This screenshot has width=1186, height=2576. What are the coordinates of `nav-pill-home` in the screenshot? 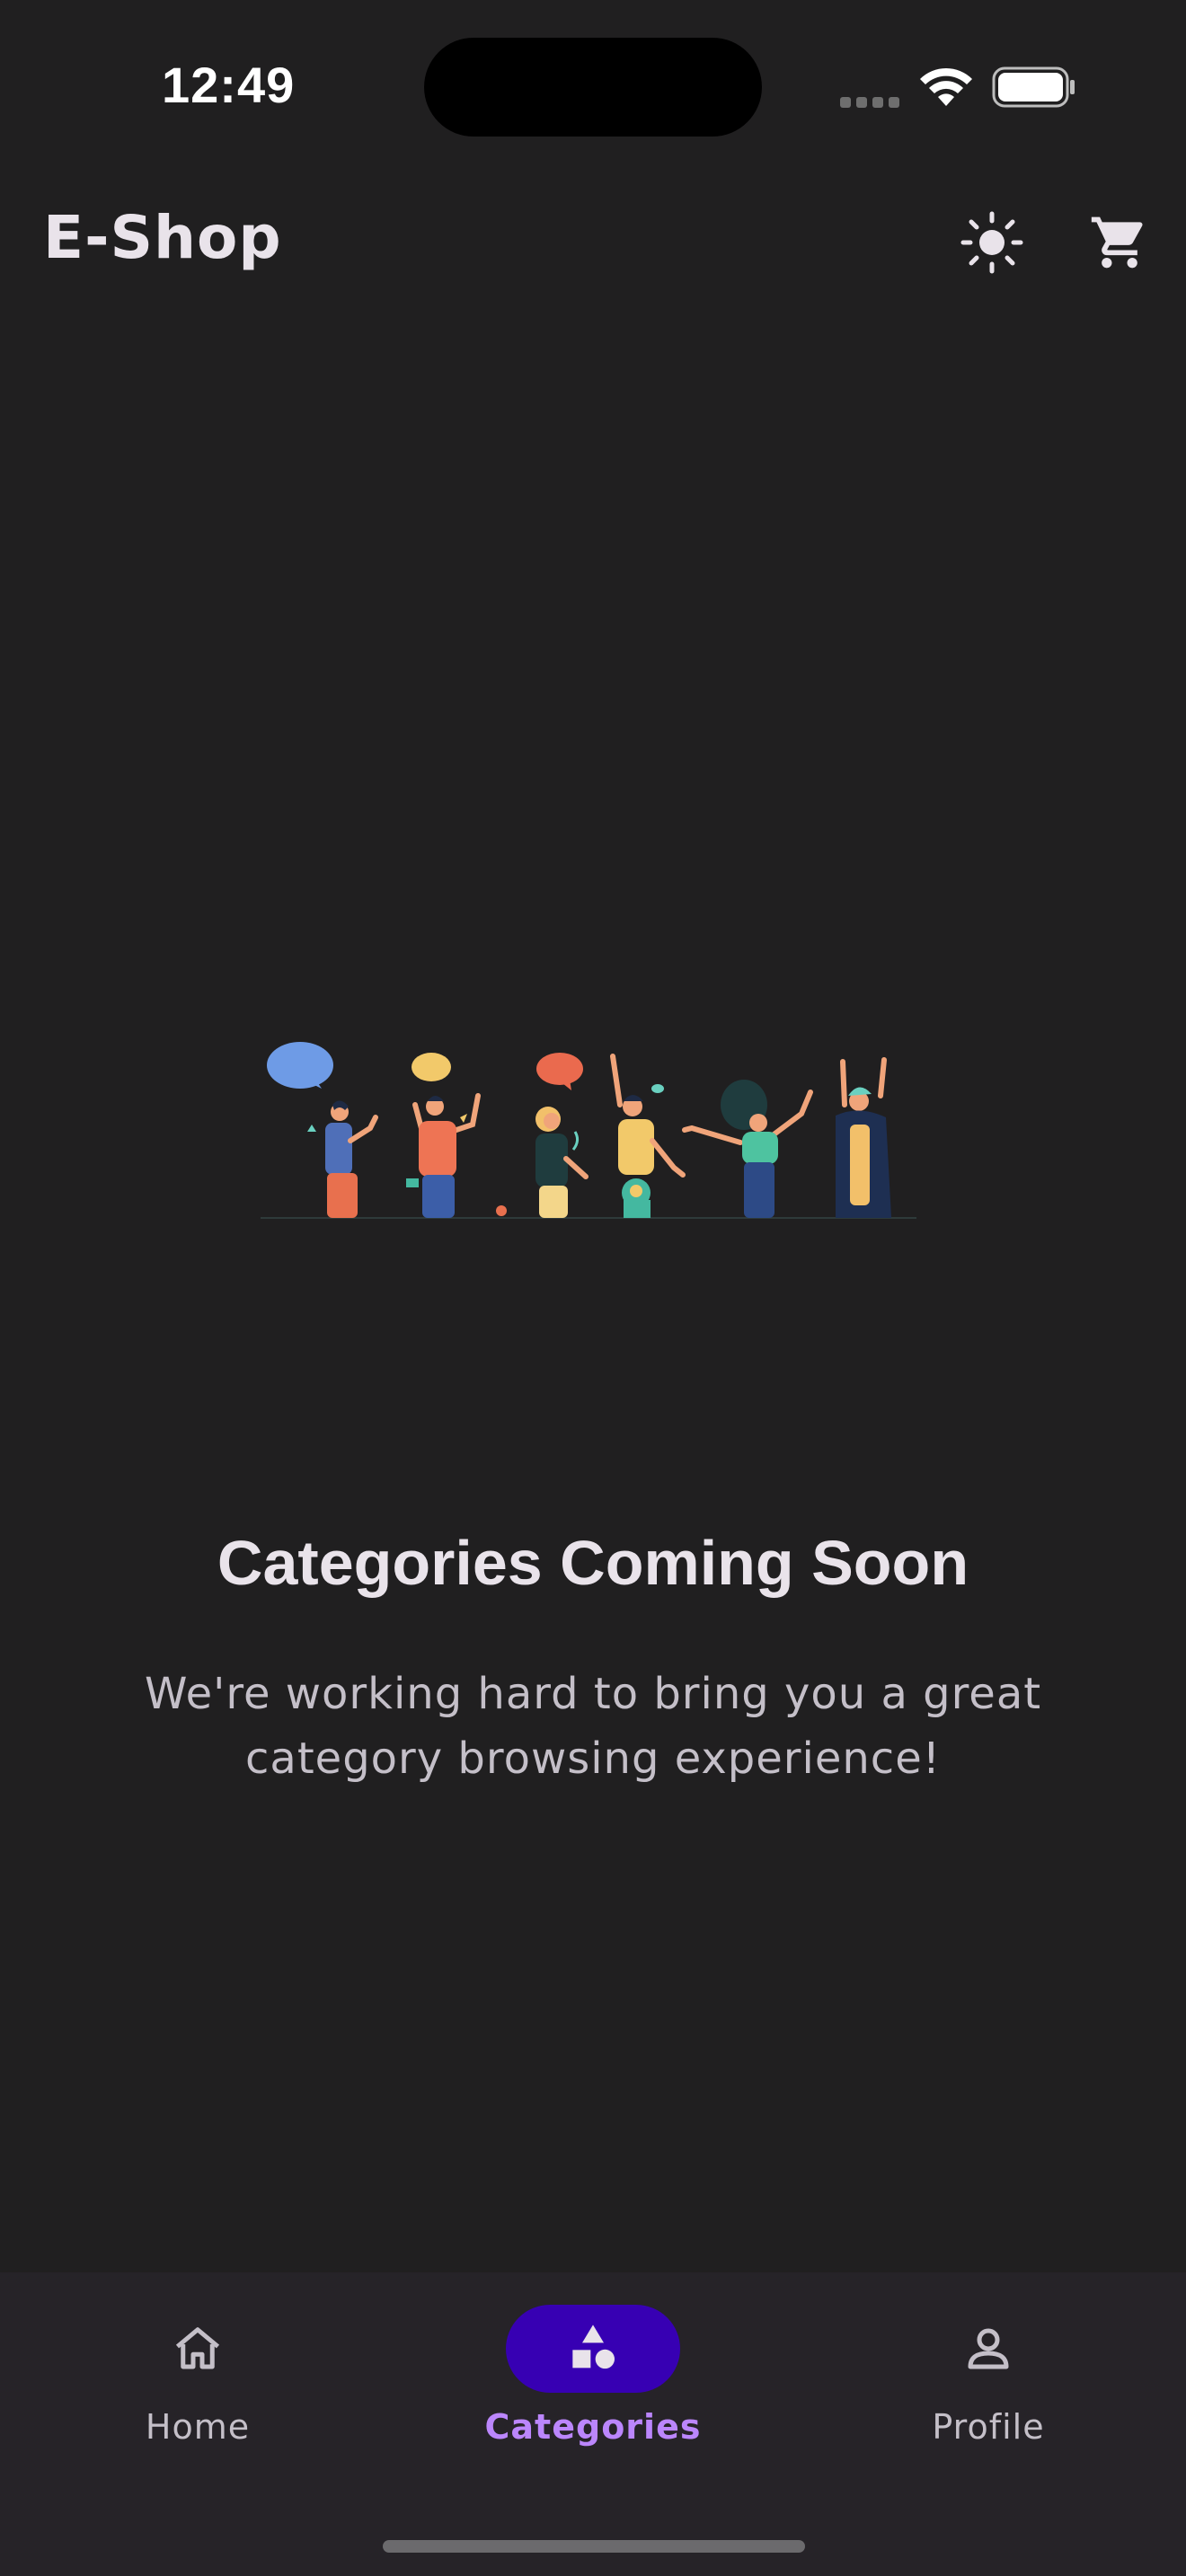 It's located at (198, 2349).